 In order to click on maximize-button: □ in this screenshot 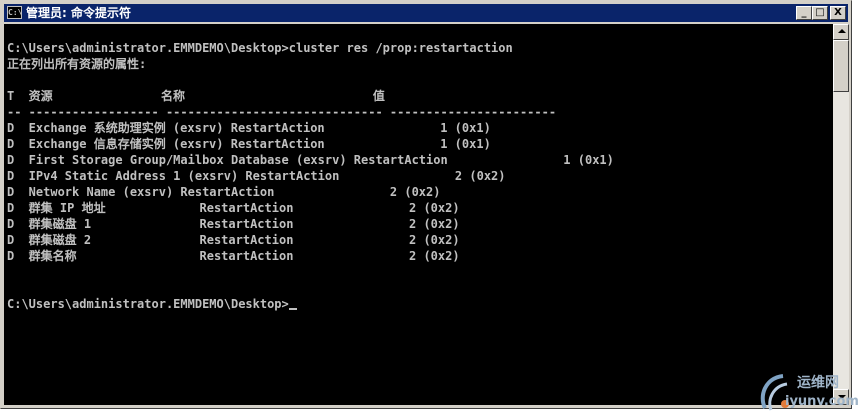, I will do `click(820, 13)`.